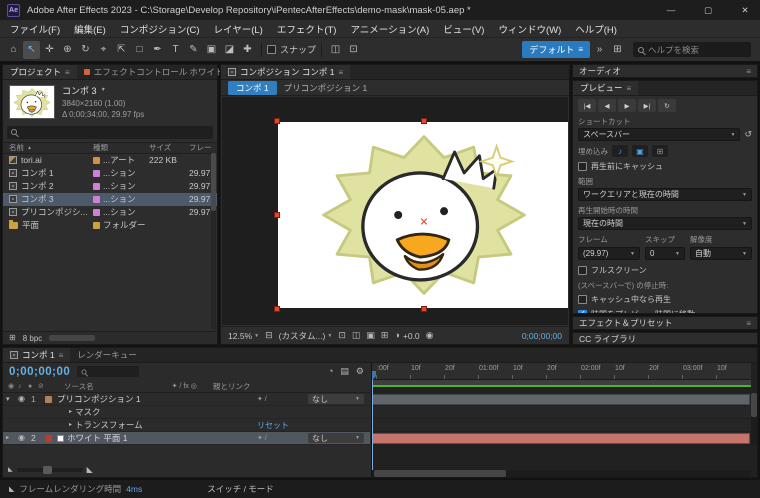  I want to click on maximize-button: ▢, so click(708, 10).